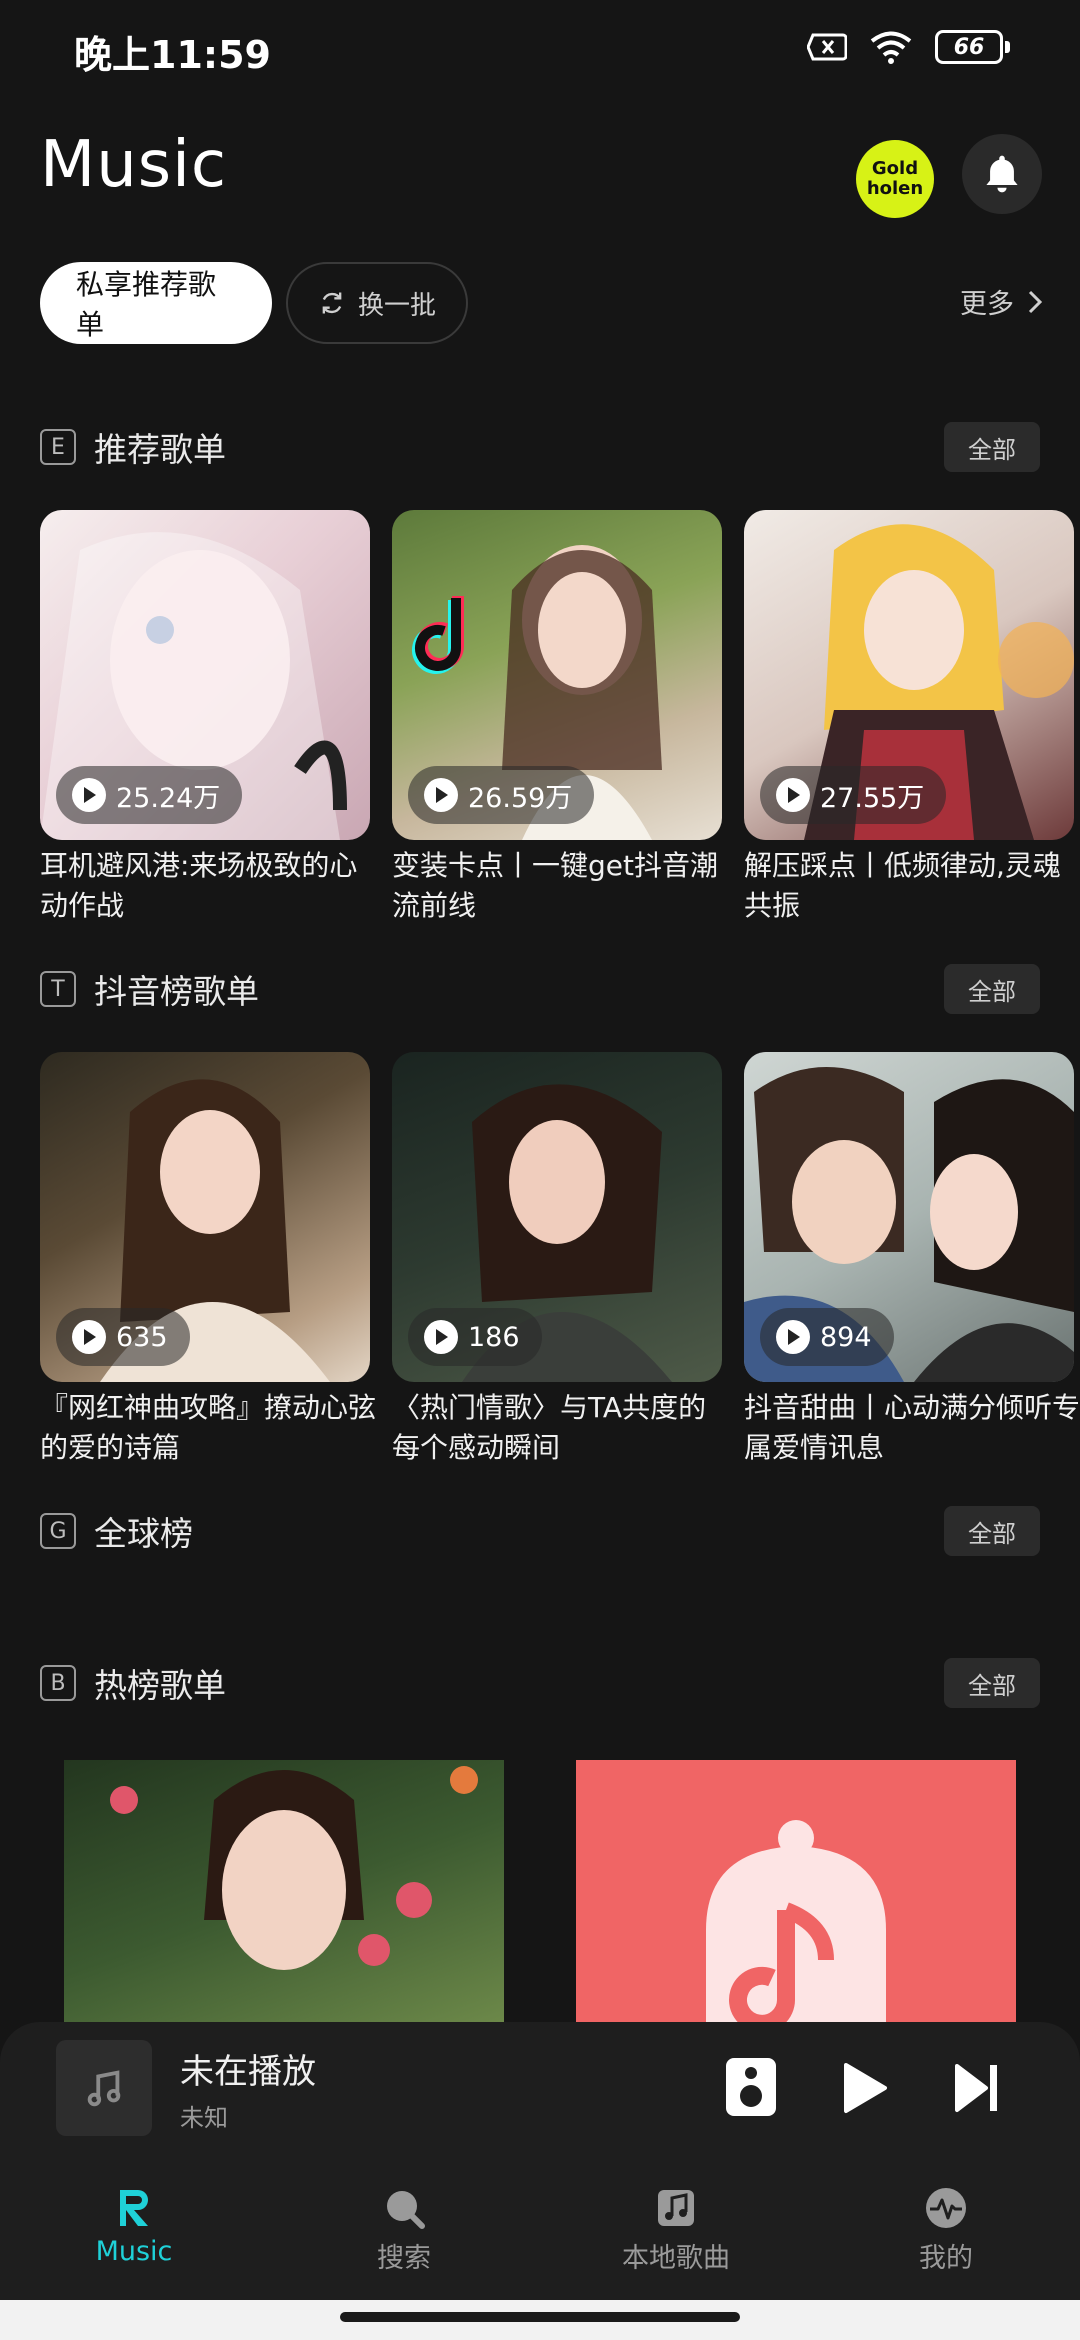 The height and width of the screenshot is (2340, 1080). What do you see at coordinates (909, 1217) in the screenshot?
I see `playlist-cover: 894` at bounding box center [909, 1217].